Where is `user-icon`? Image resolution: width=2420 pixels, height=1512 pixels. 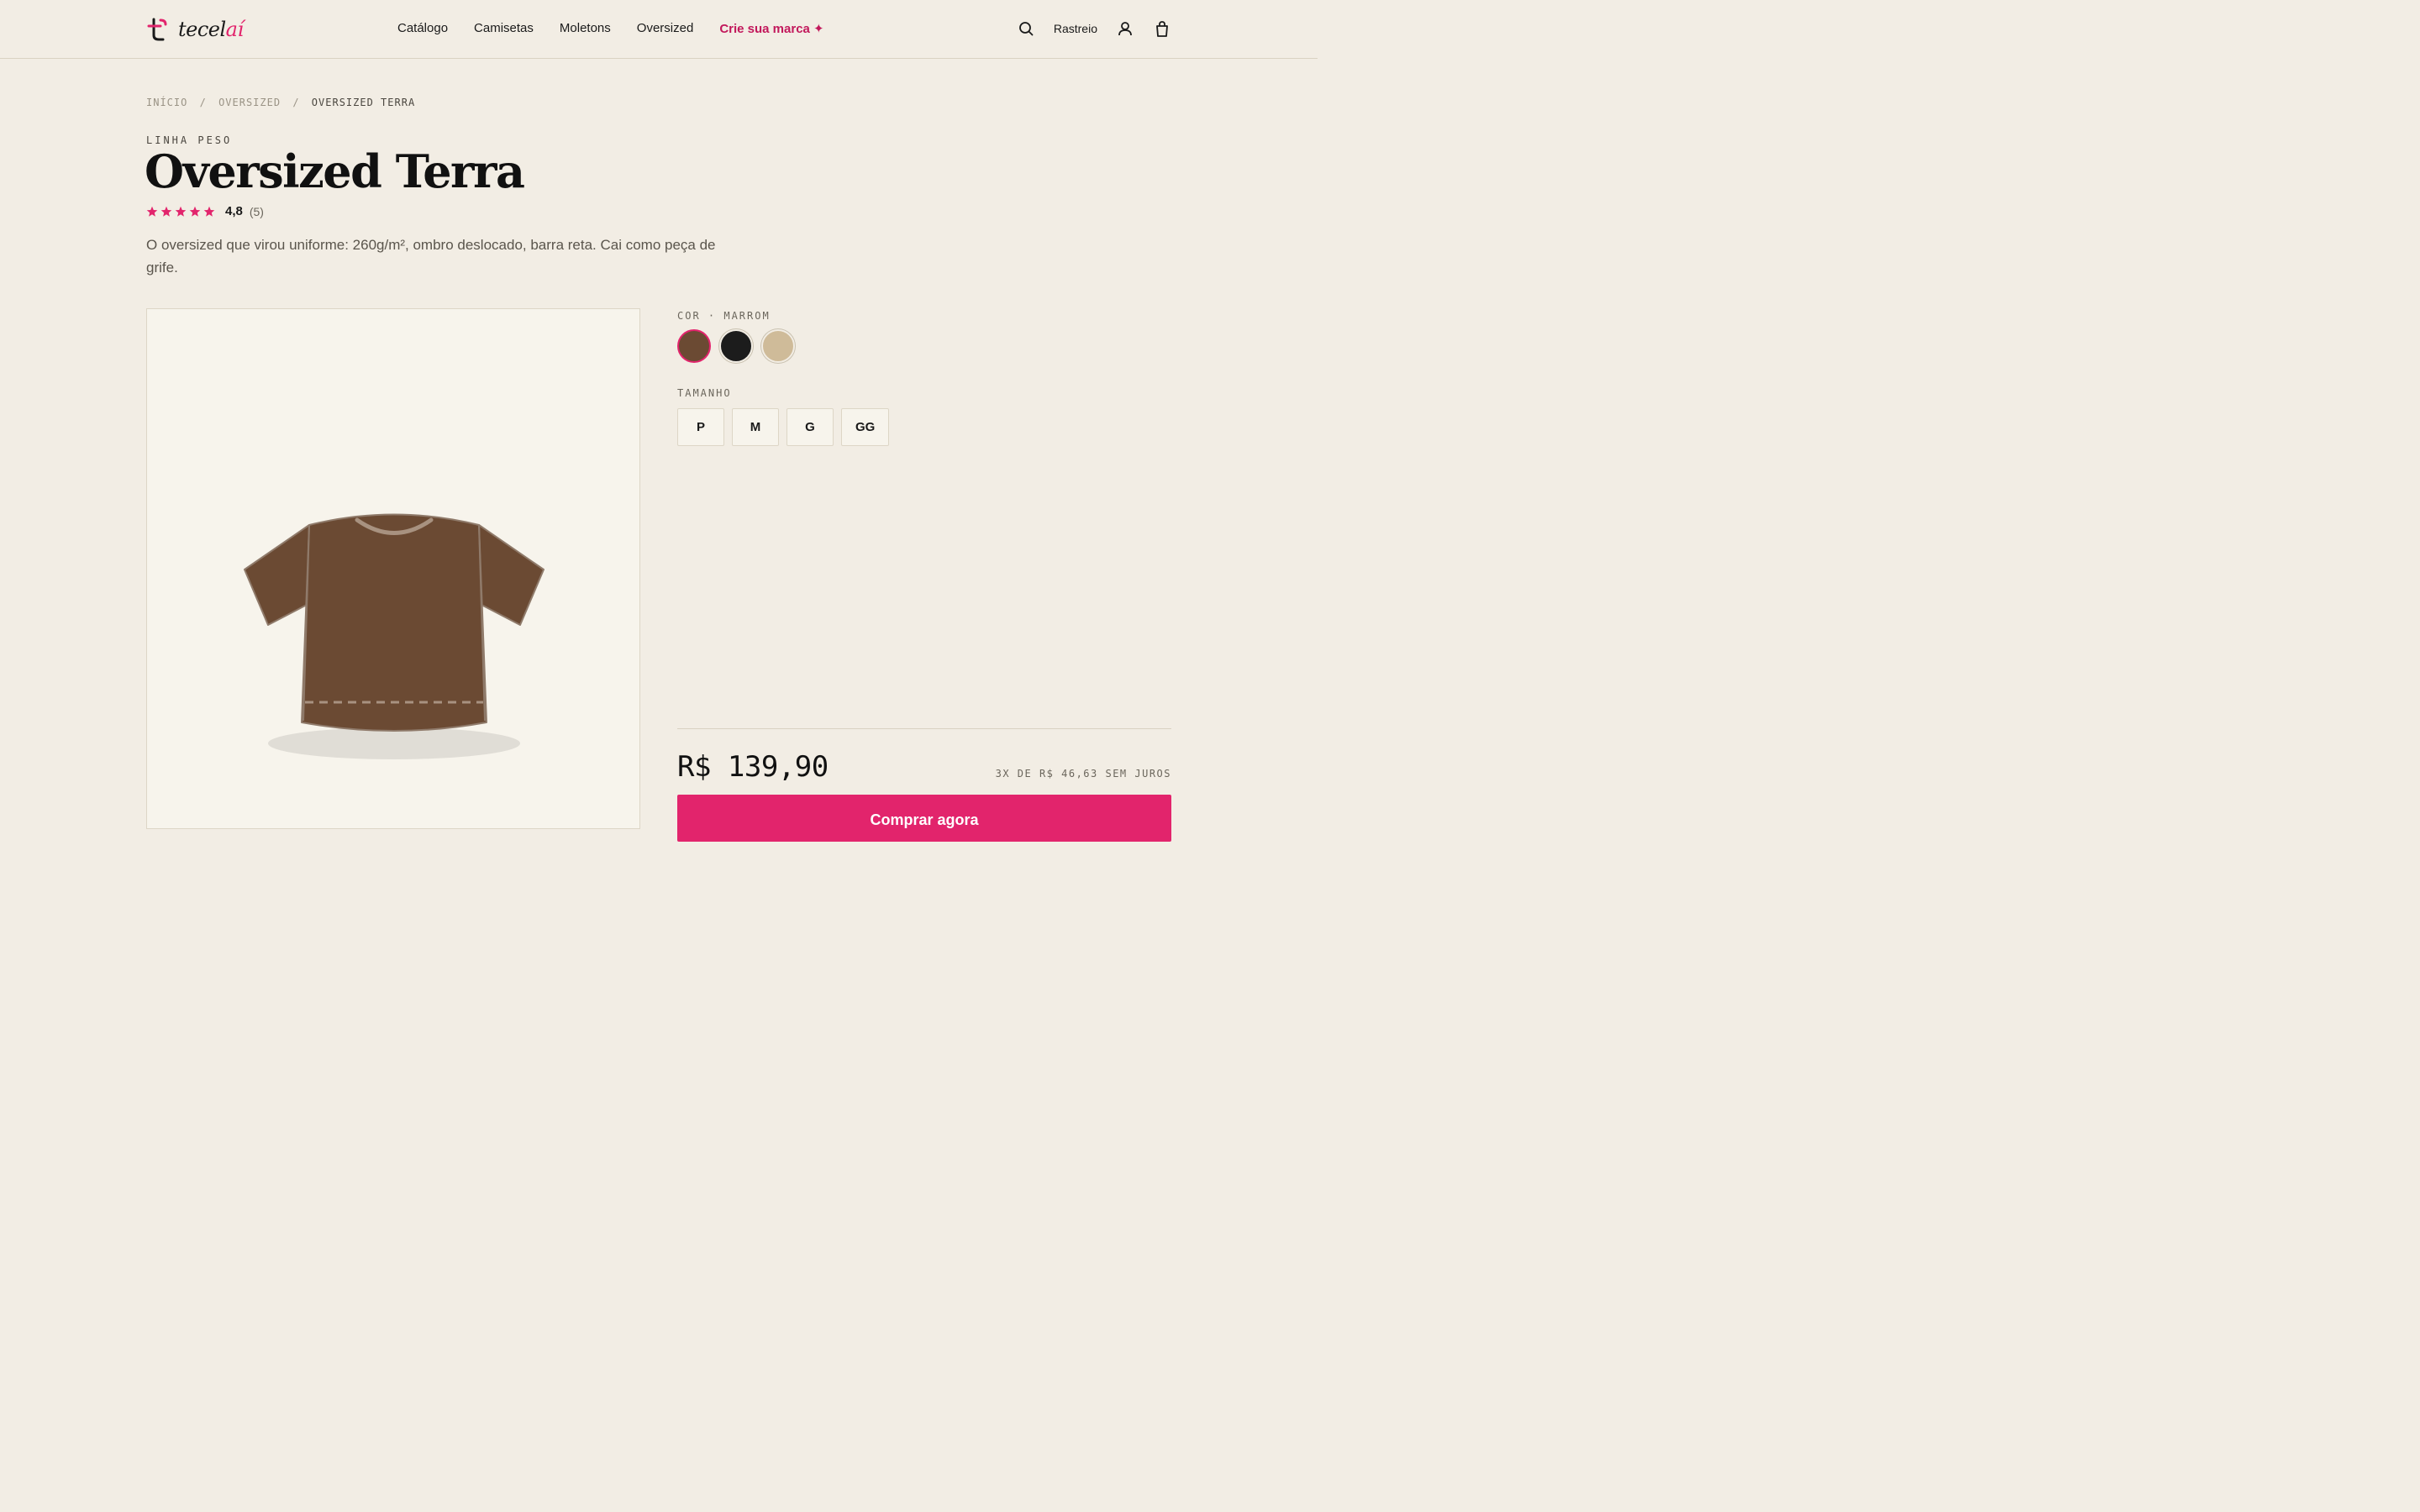 user-icon is located at coordinates (1125, 28).